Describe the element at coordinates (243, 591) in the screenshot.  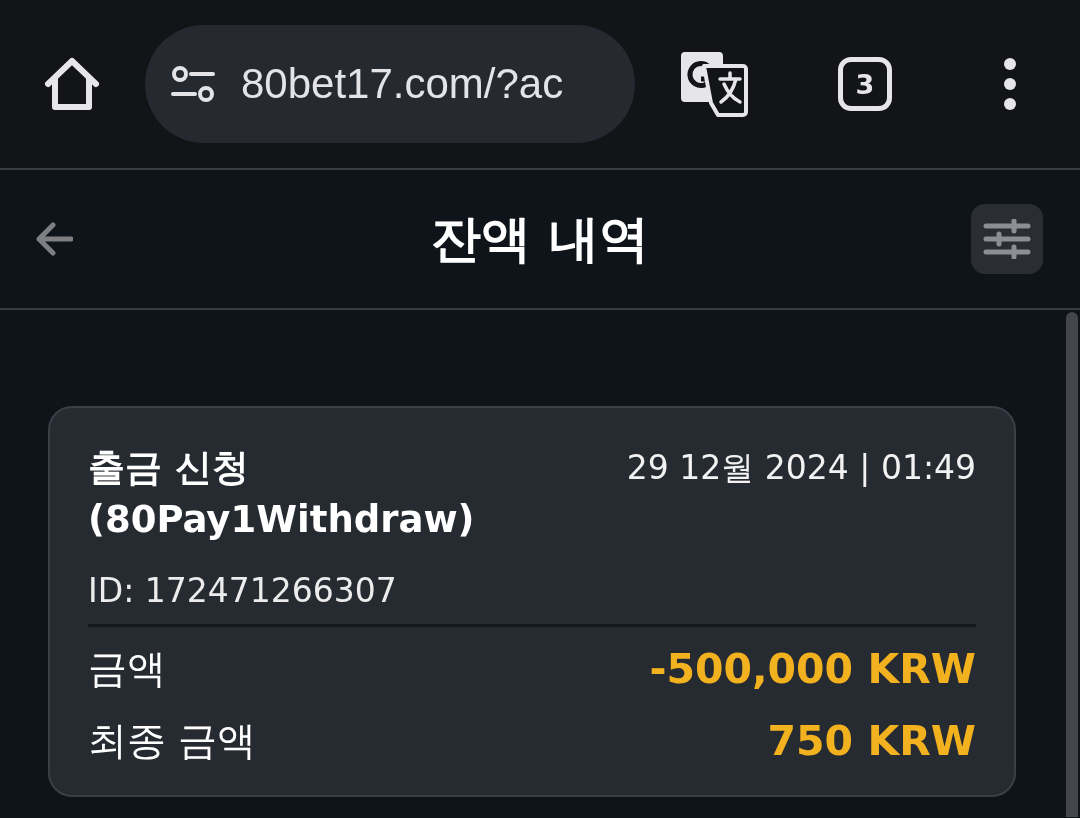
I see `transaction-id: ID: 172471266307` at that location.